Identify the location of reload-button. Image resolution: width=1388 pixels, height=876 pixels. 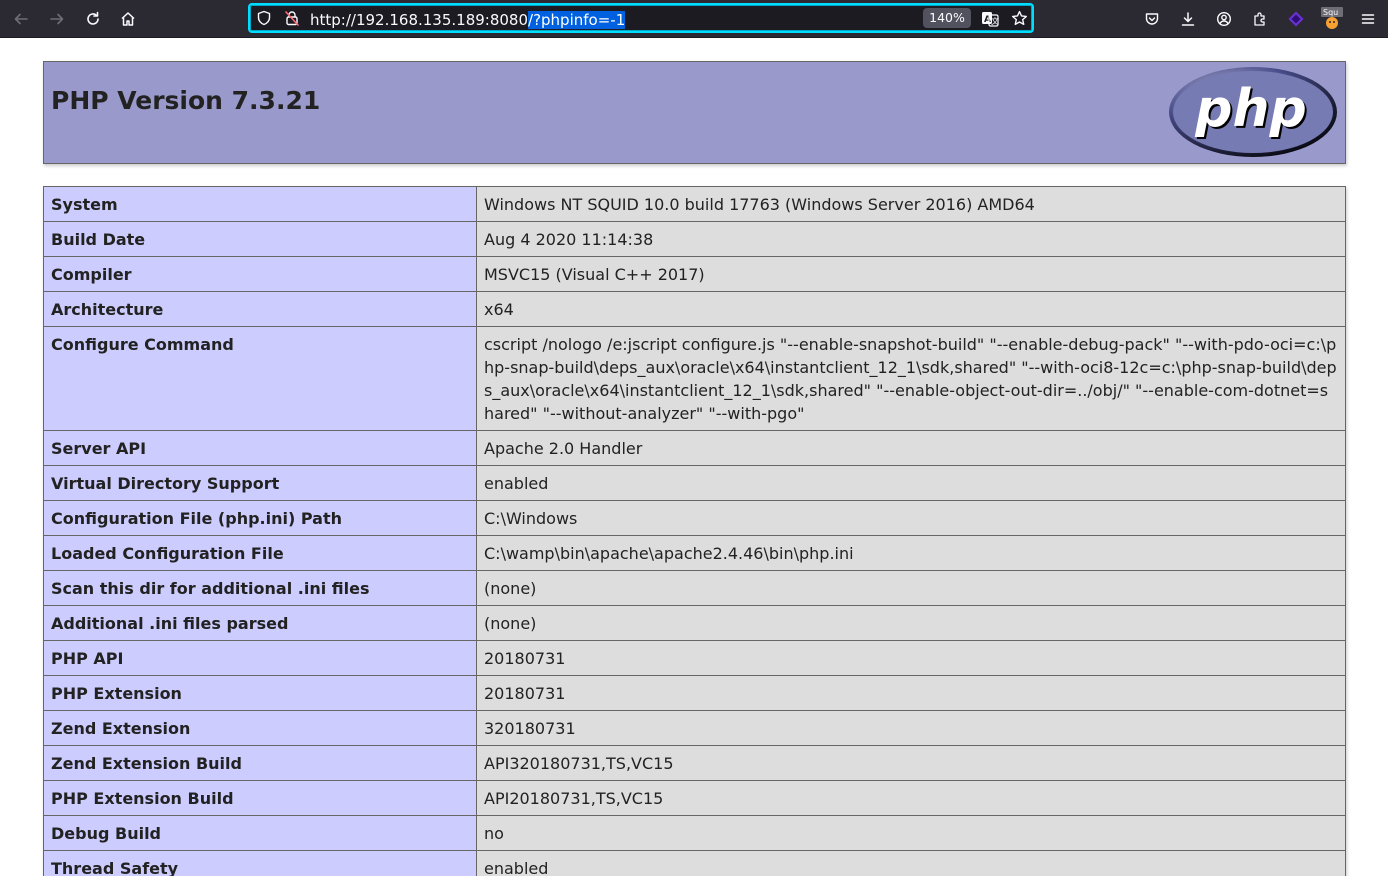
(93, 19).